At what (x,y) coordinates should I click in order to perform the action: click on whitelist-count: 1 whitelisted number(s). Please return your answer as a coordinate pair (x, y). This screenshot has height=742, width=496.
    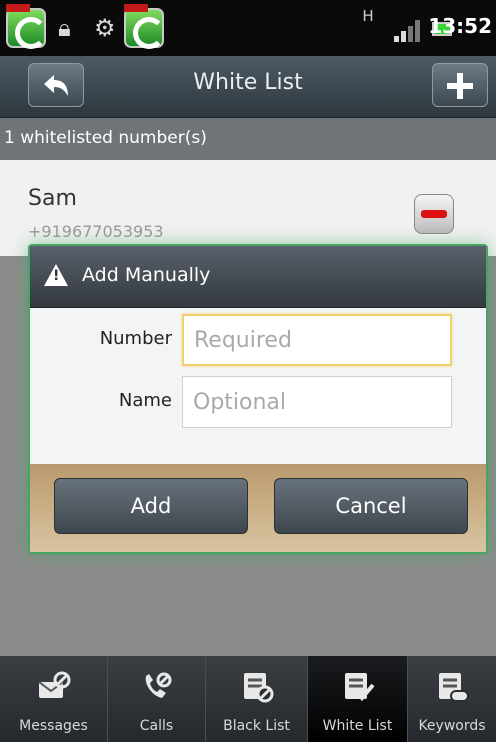
    Looking at the image, I should click on (105, 138).